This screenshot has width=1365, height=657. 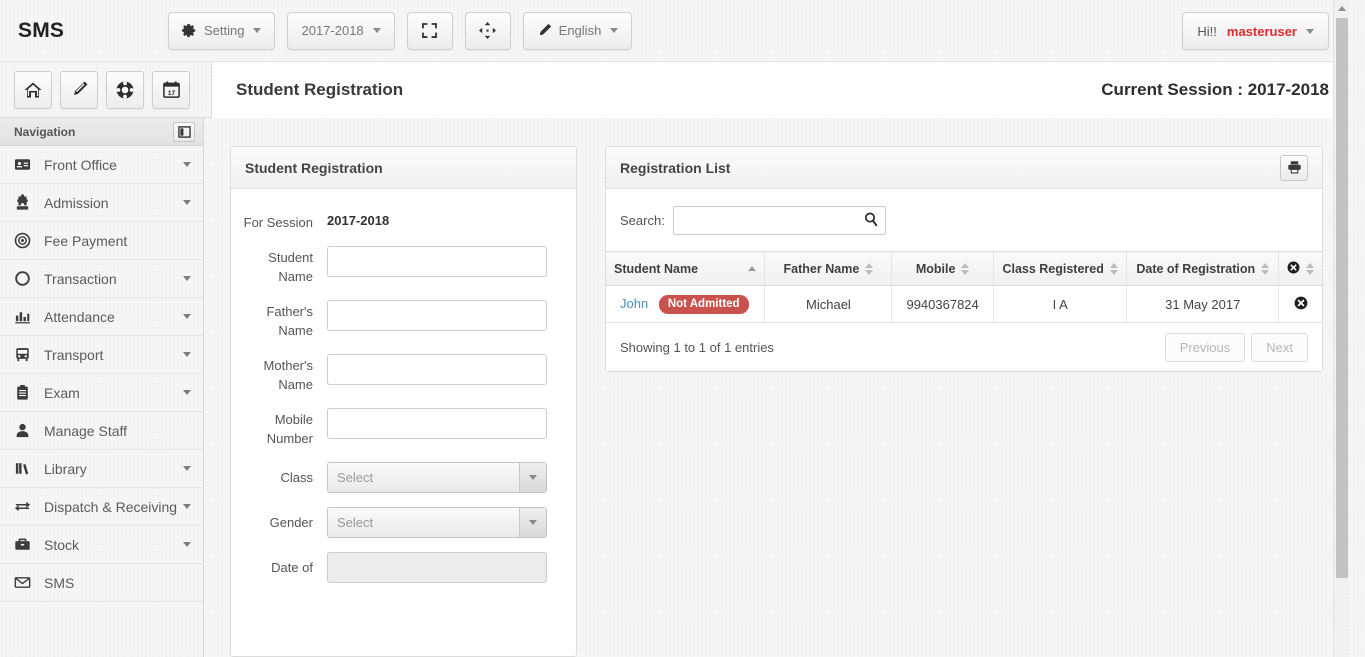 I want to click on form-row-class: Class Select, so click(x=395, y=477).